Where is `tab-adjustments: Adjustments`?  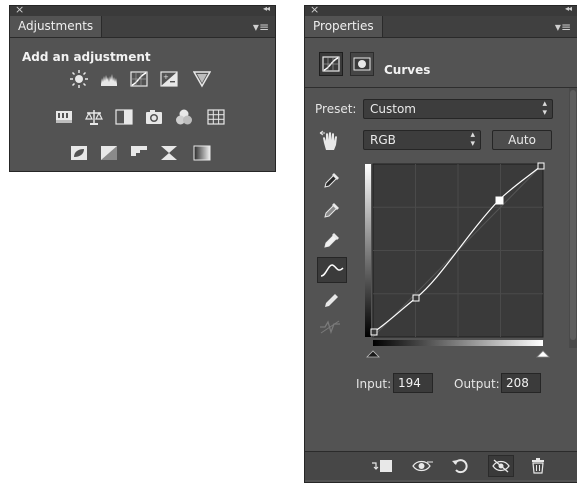
tab-adjustments: Adjustments is located at coordinates (56, 26).